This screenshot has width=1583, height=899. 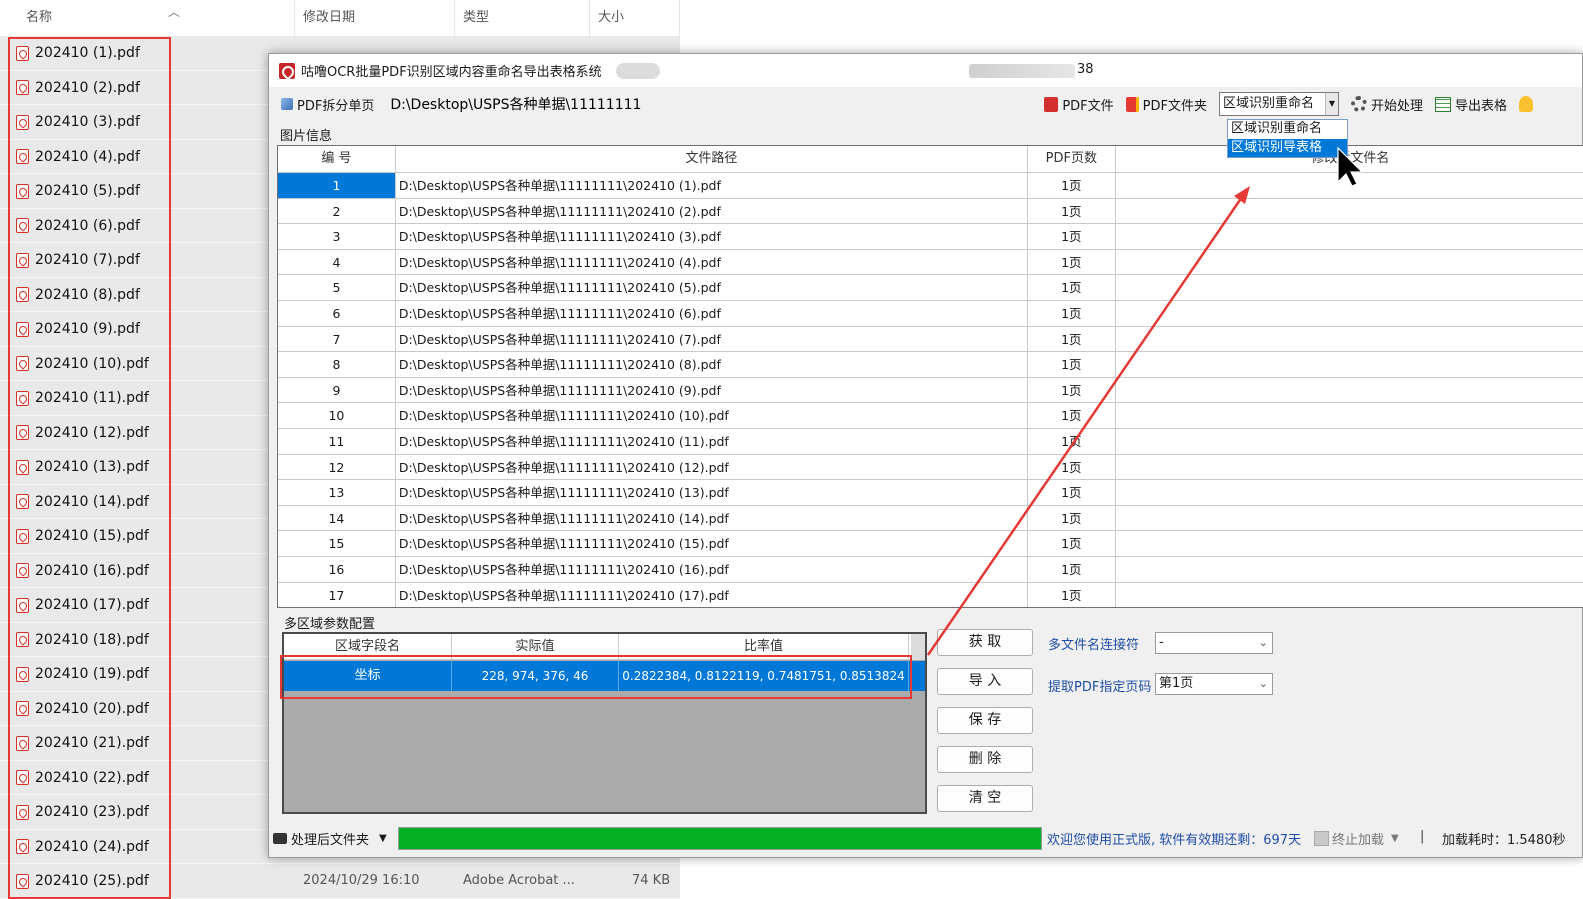 I want to click on file-name-label: 202410 (4).pdf, so click(x=87, y=156).